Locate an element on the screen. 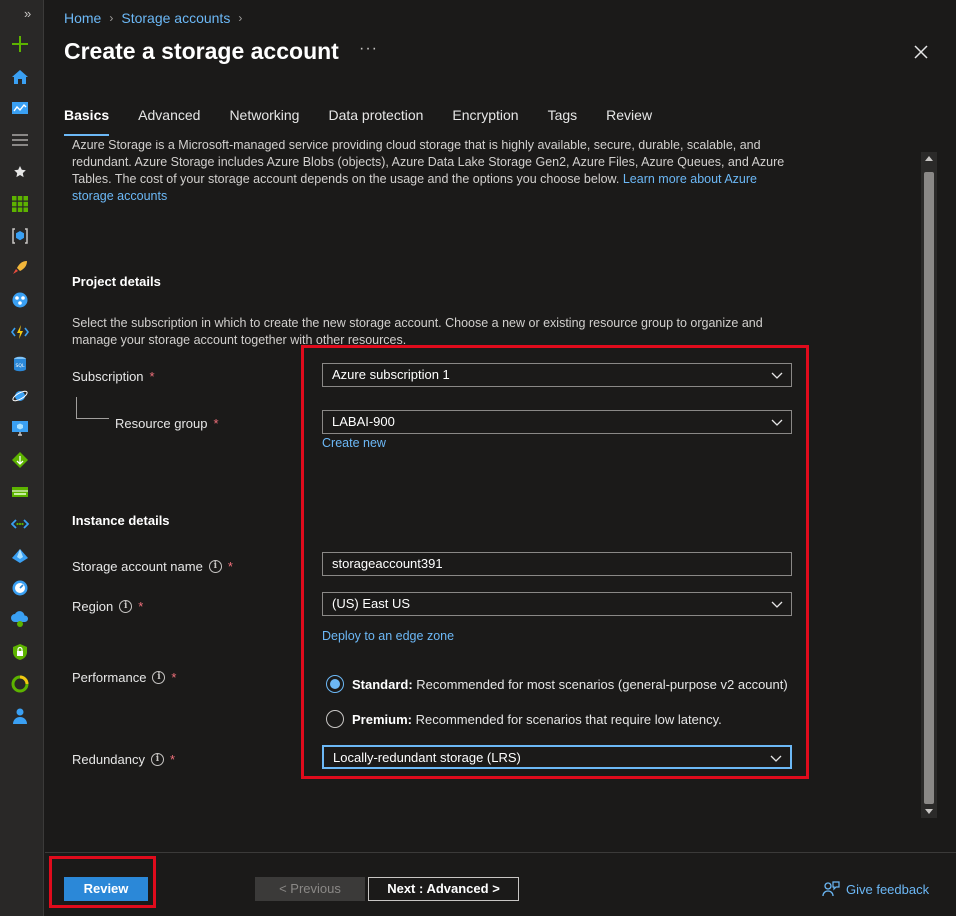 Image resolution: width=956 pixels, height=916 pixels. resource-groups-icon is located at coordinates (20, 236).